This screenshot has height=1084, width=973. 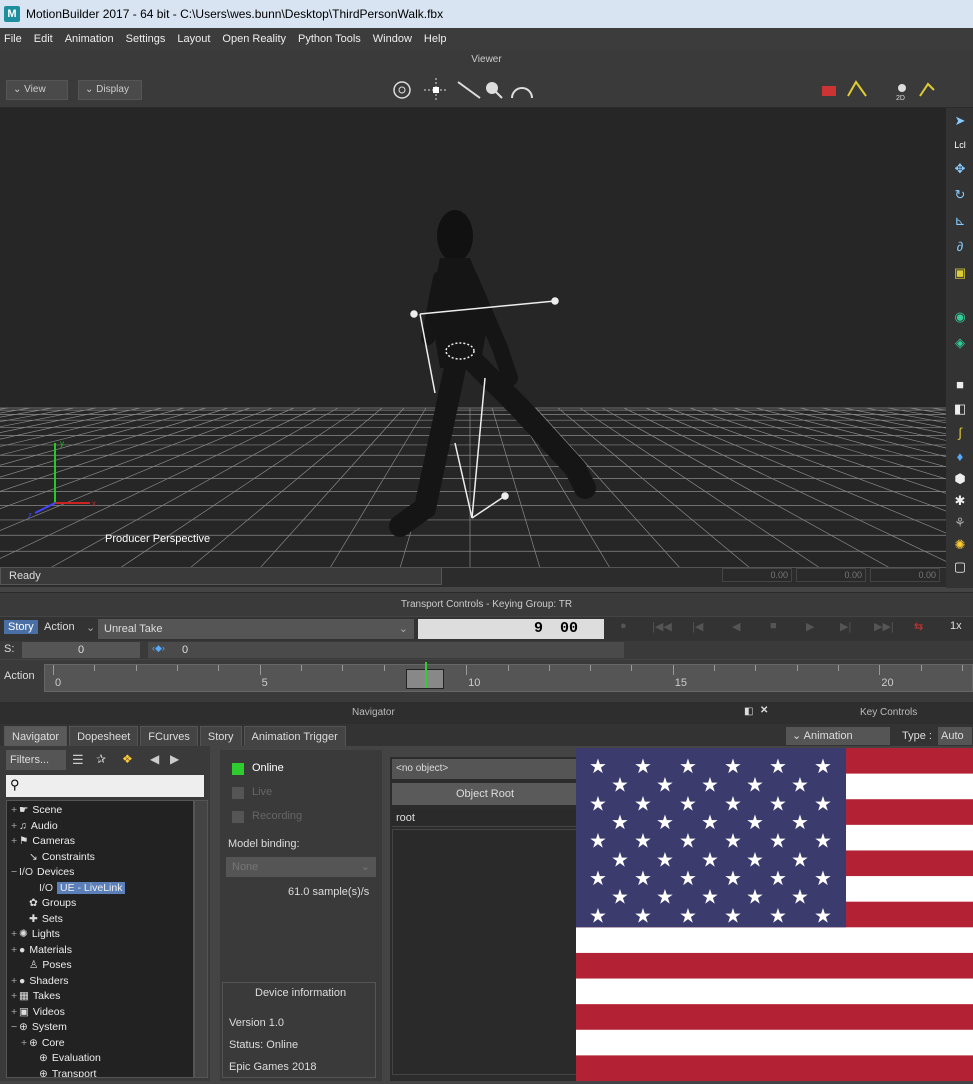 What do you see at coordinates (810, 626) in the screenshot?
I see `play-icon: ▶` at bounding box center [810, 626].